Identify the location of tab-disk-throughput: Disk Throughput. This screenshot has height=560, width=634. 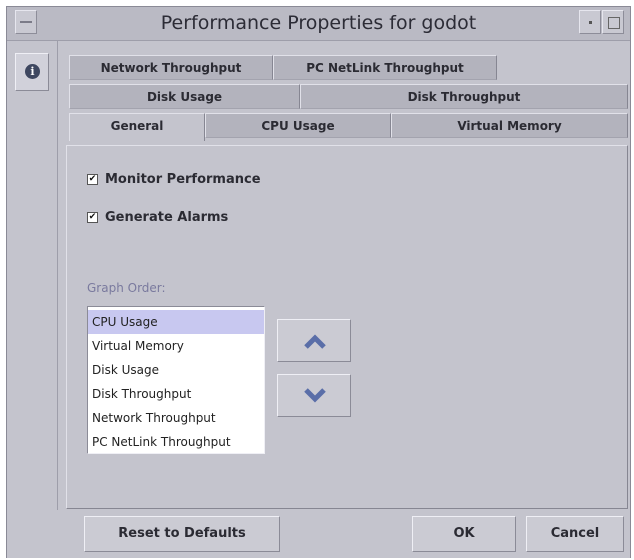
(464, 96).